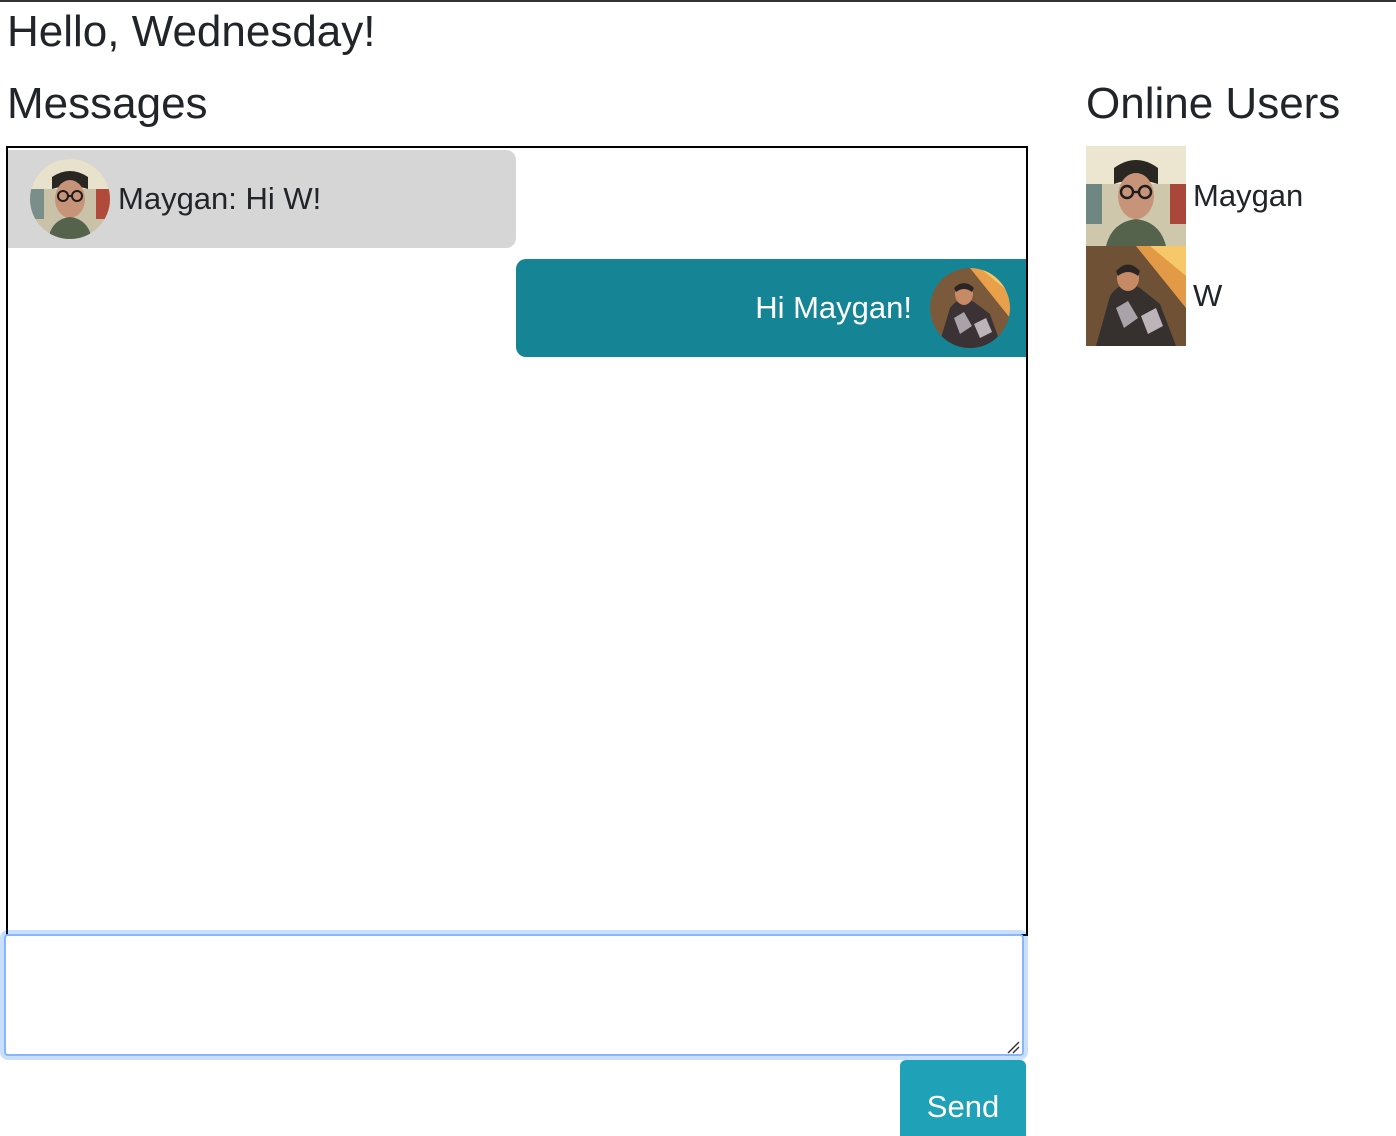 The height and width of the screenshot is (1136, 1396). What do you see at coordinates (1013, 1047) in the screenshot?
I see `resize-handle-icon` at bounding box center [1013, 1047].